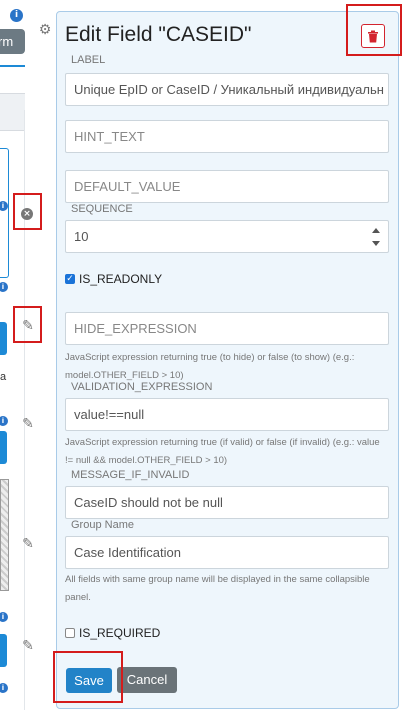  What do you see at coordinates (130, 475) in the screenshot?
I see `message-if-invalid-caption: MESSAGE_IF_INVALID` at bounding box center [130, 475].